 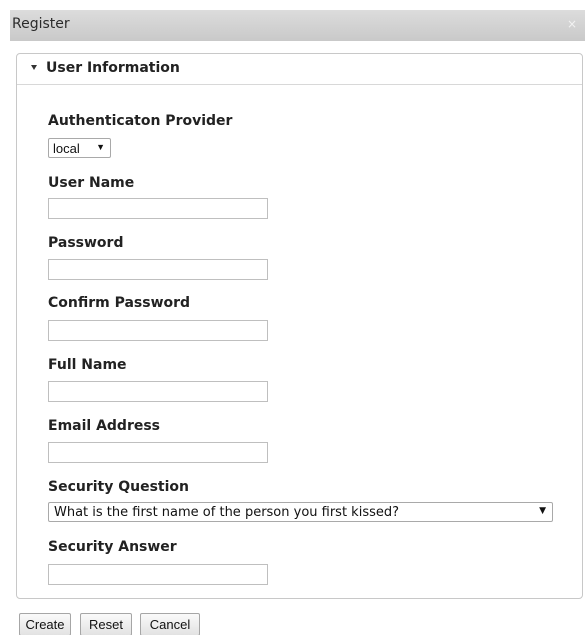 I want to click on user-information-header: User Information, so click(x=299, y=69).